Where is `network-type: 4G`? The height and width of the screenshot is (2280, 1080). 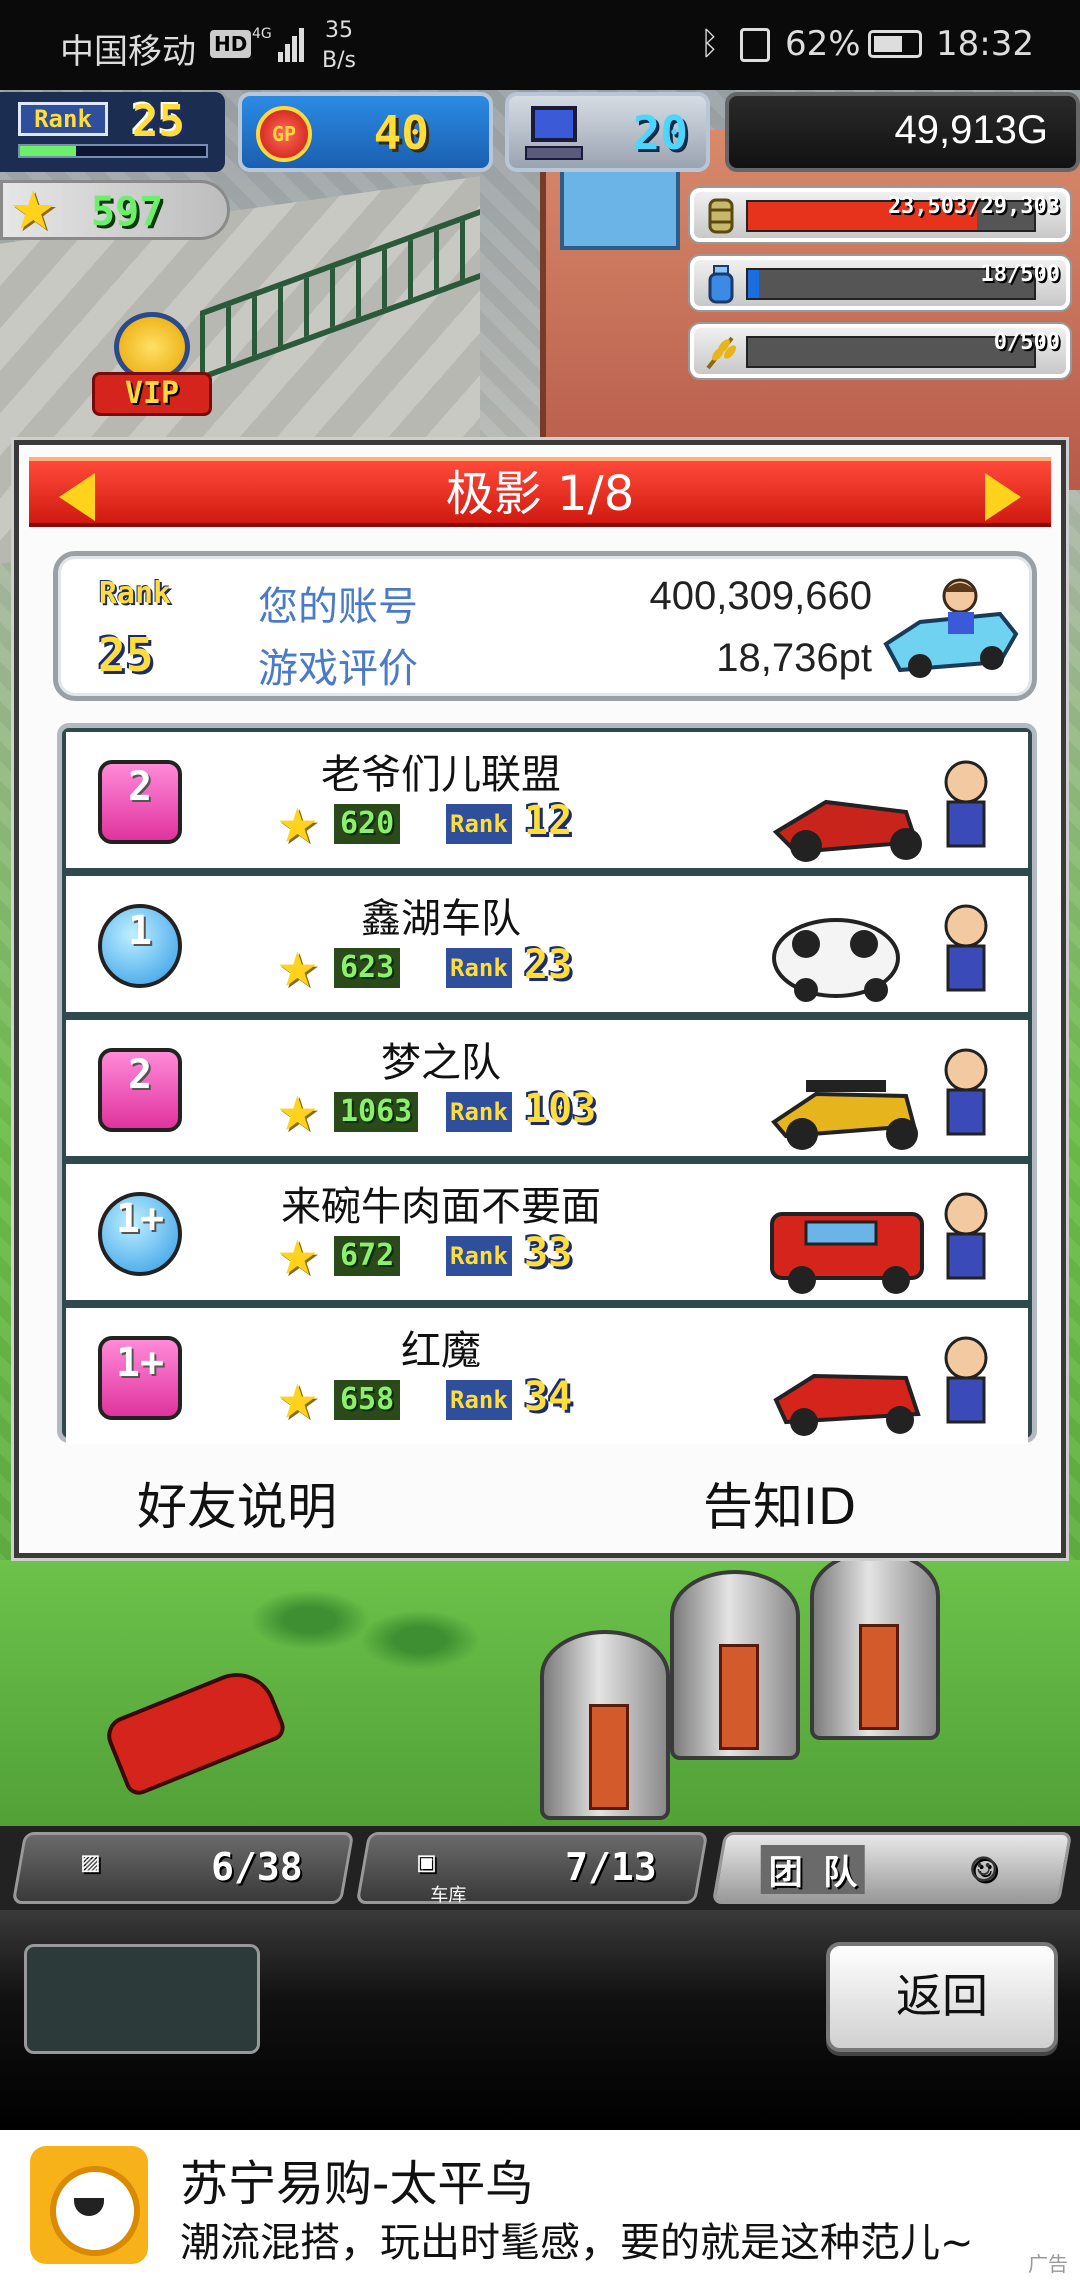
network-type: 4G is located at coordinates (262, 34).